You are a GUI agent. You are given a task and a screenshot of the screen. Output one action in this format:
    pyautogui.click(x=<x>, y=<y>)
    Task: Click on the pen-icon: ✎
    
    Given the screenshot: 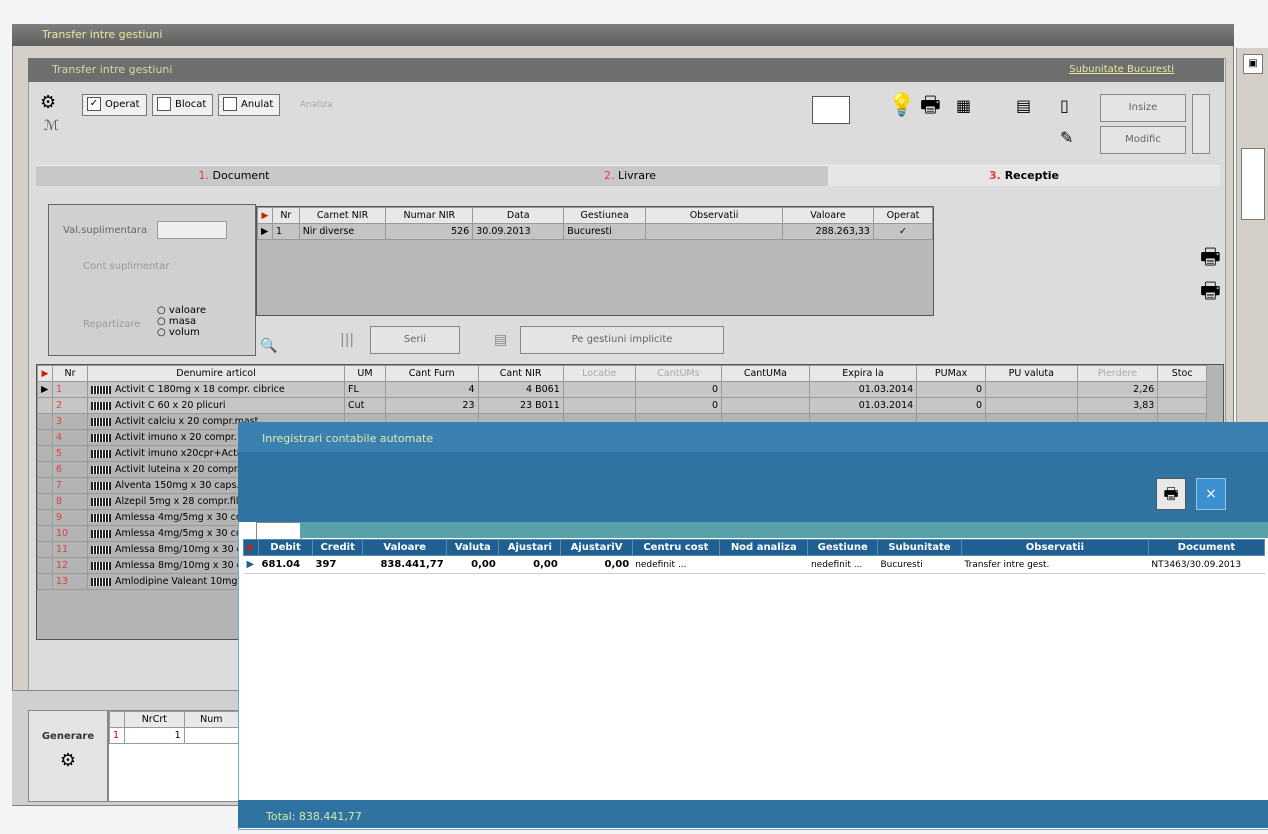 What is the action you would take?
    pyautogui.click(x=1066, y=138)
    